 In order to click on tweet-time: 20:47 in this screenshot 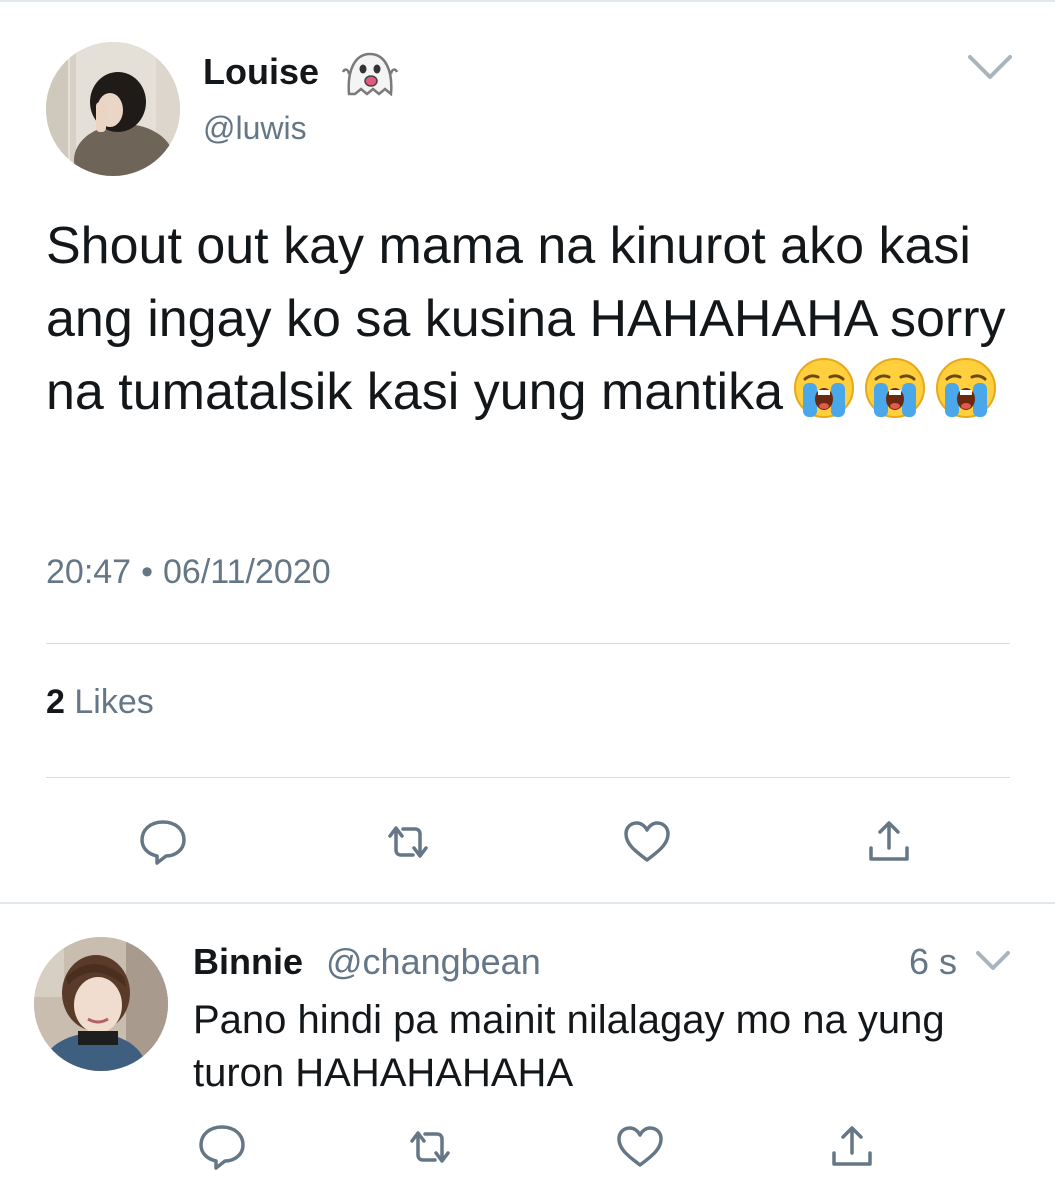, I will do `click(89, 572)`.